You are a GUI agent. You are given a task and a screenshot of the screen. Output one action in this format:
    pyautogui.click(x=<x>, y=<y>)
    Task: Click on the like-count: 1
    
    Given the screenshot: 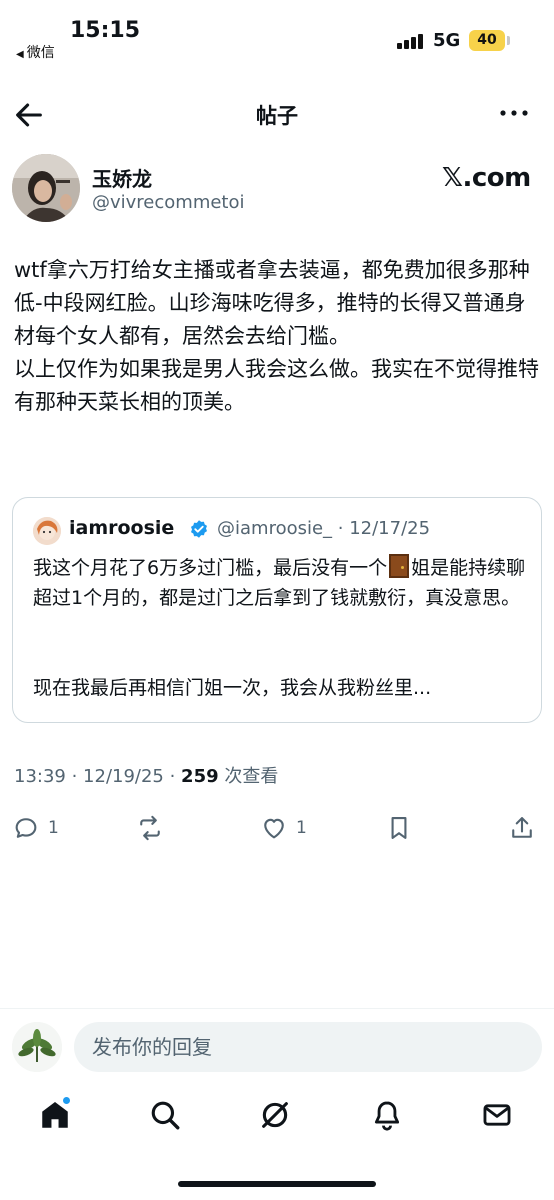 What is the action you would take?
    pyautogui.click(x=301, y=828)
    